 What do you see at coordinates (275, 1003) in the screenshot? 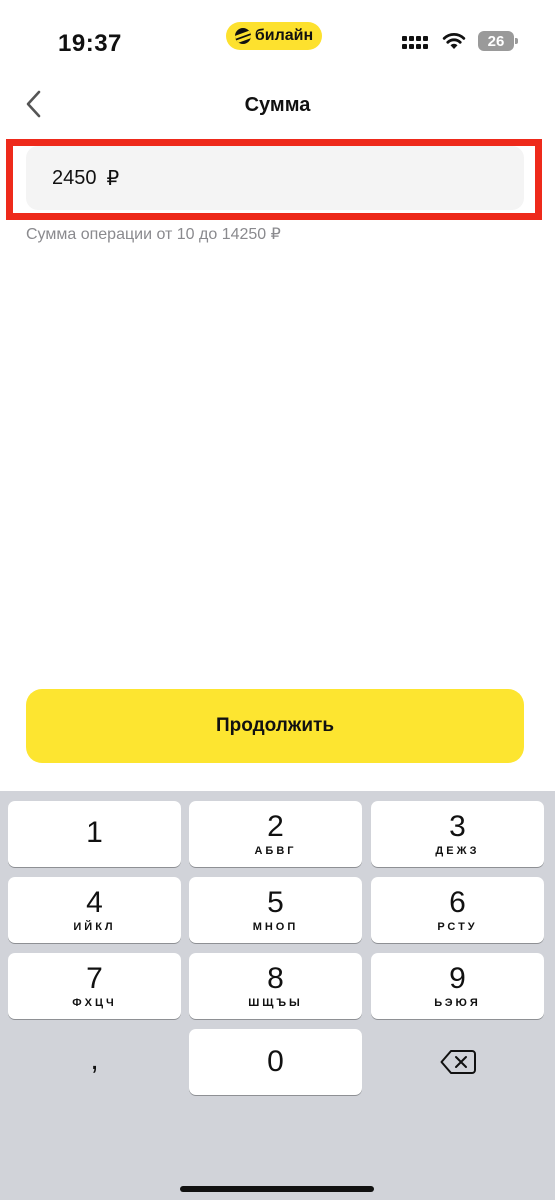
I see `key-letters: ШЩЪЫ` at bounding box center [275, 1003].